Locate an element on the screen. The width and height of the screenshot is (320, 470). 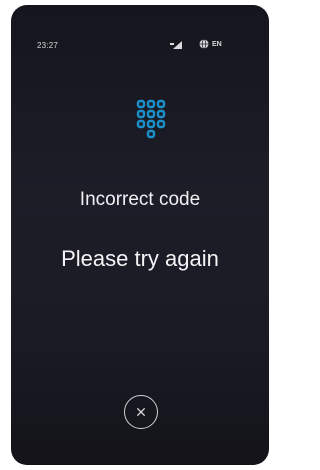
language-indicator: EN is located at coordinates (217, 44).